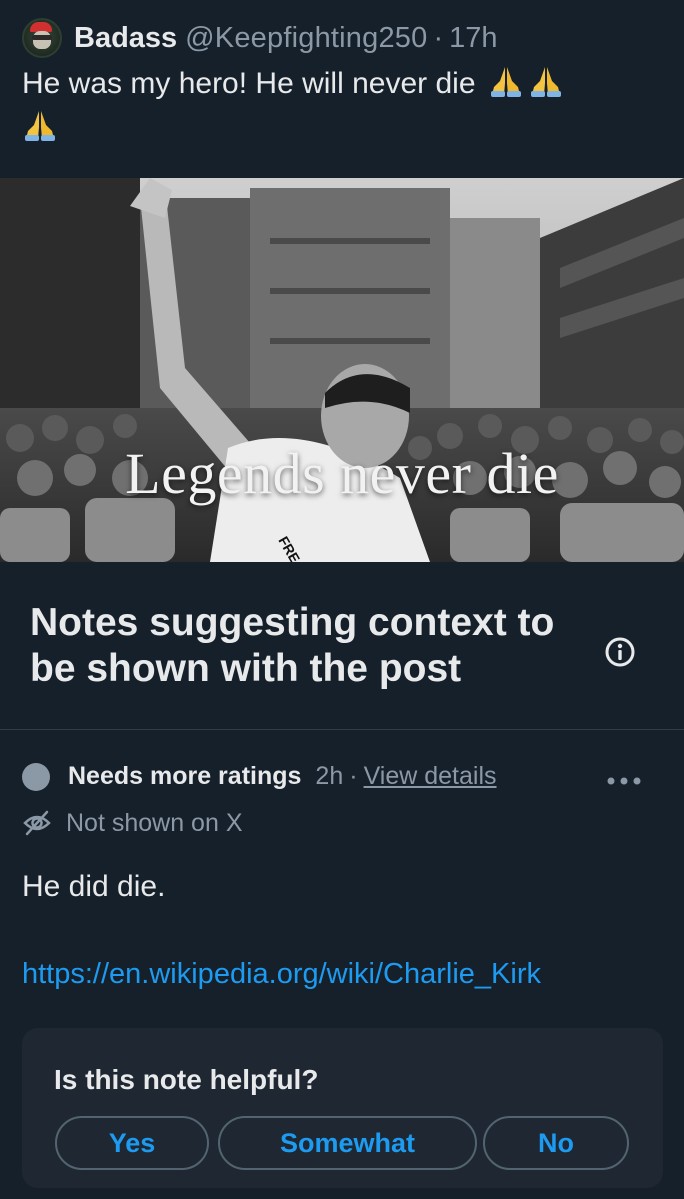  Describe the element at coordinates (342, 729) in the screenshot. I see `divider` at that location.